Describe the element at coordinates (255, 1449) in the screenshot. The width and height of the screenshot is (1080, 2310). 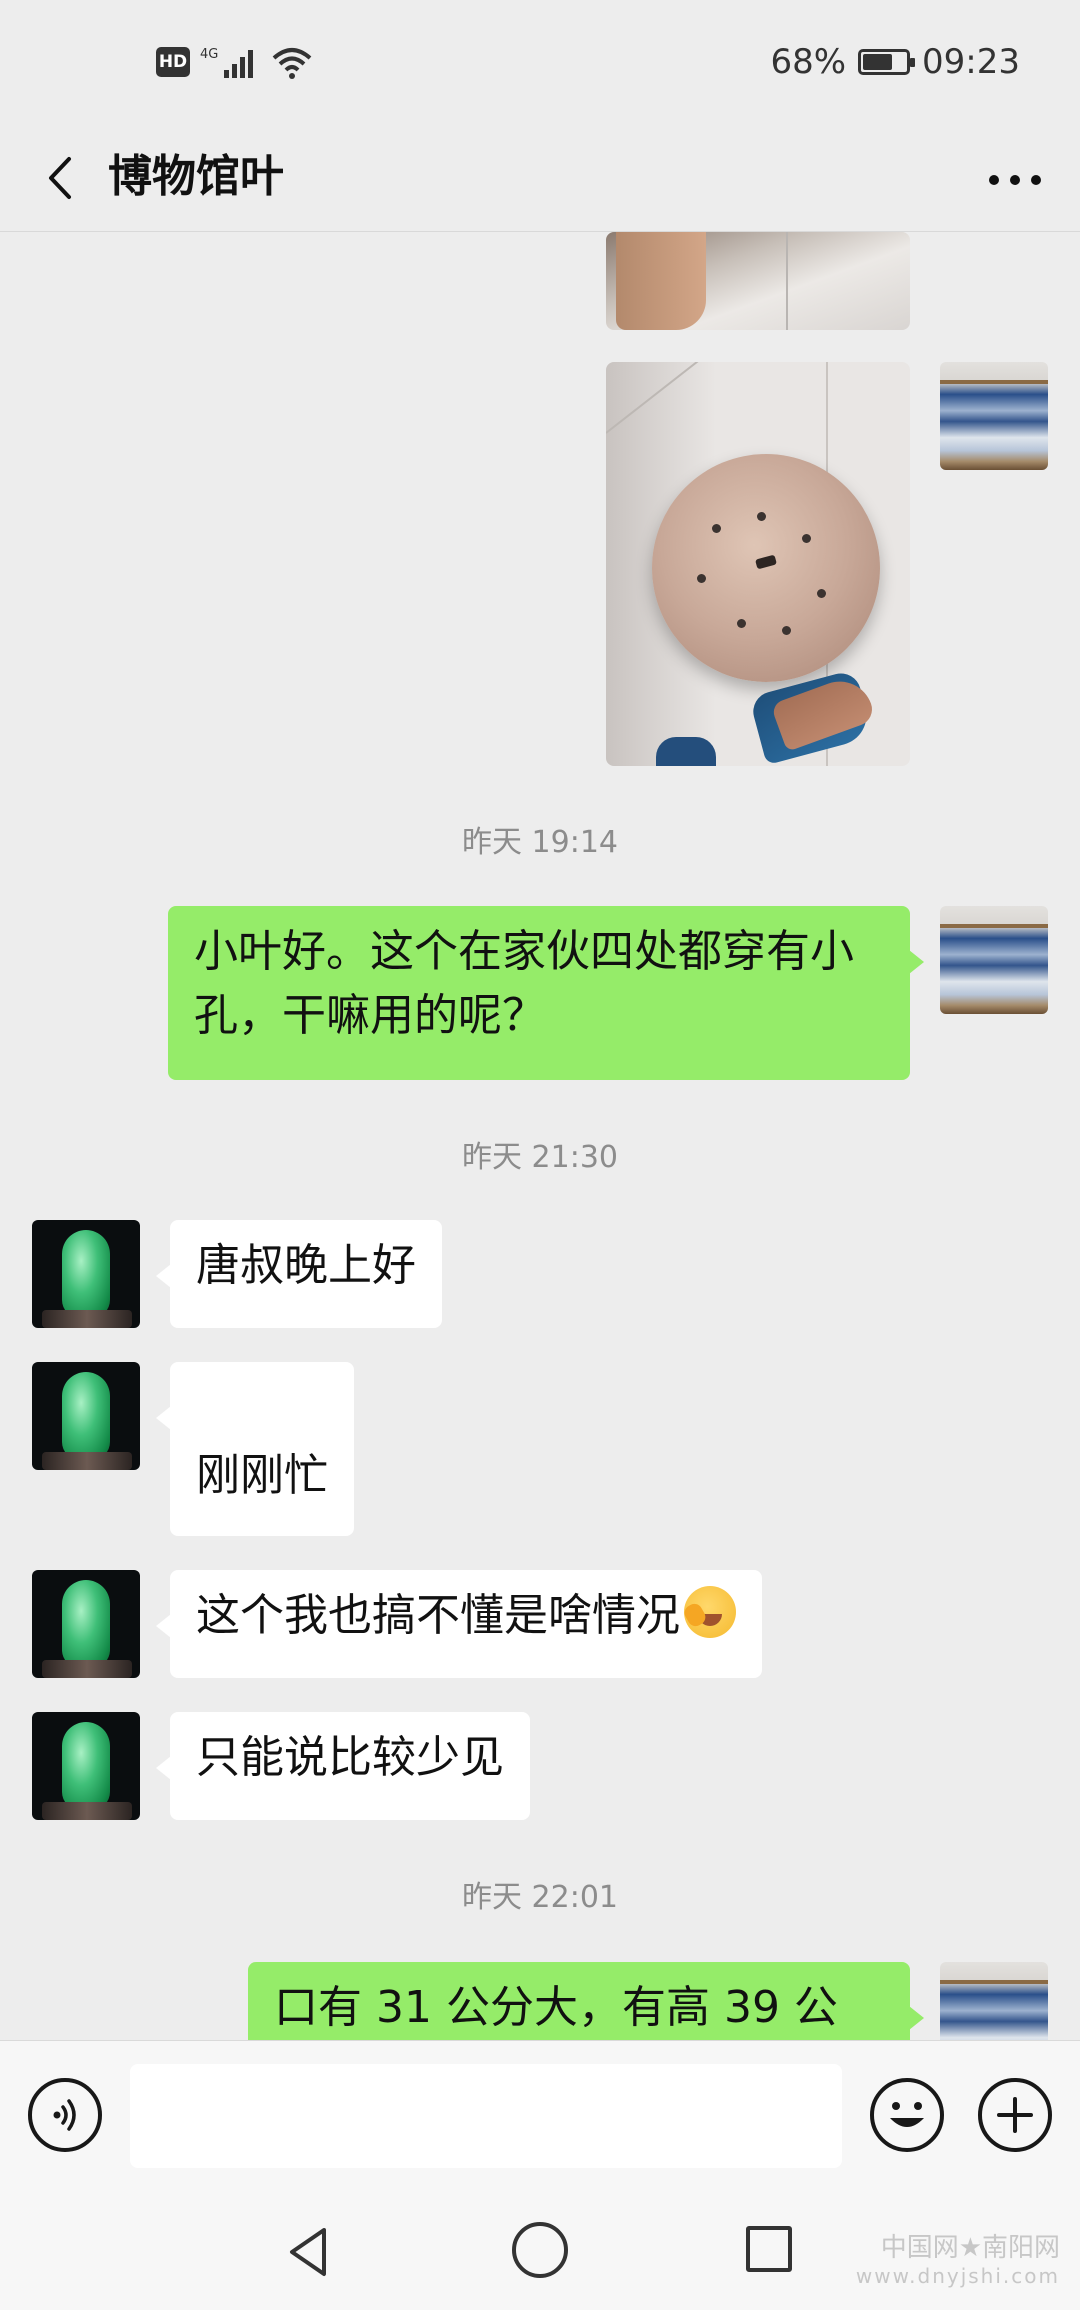
I see `contact-message-bubble: 刚刚忙` at that location.